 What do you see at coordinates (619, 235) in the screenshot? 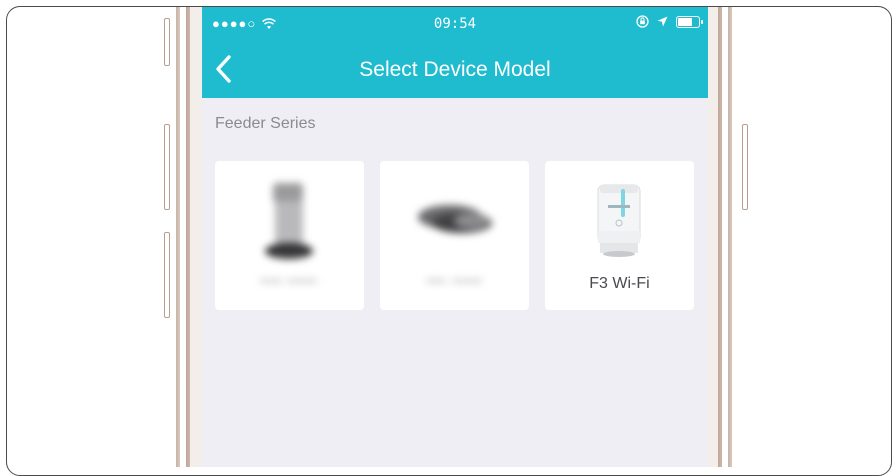
I see `device-card-f3-wifi: F3 Wi-Fi` at bounding box center [619, 235].